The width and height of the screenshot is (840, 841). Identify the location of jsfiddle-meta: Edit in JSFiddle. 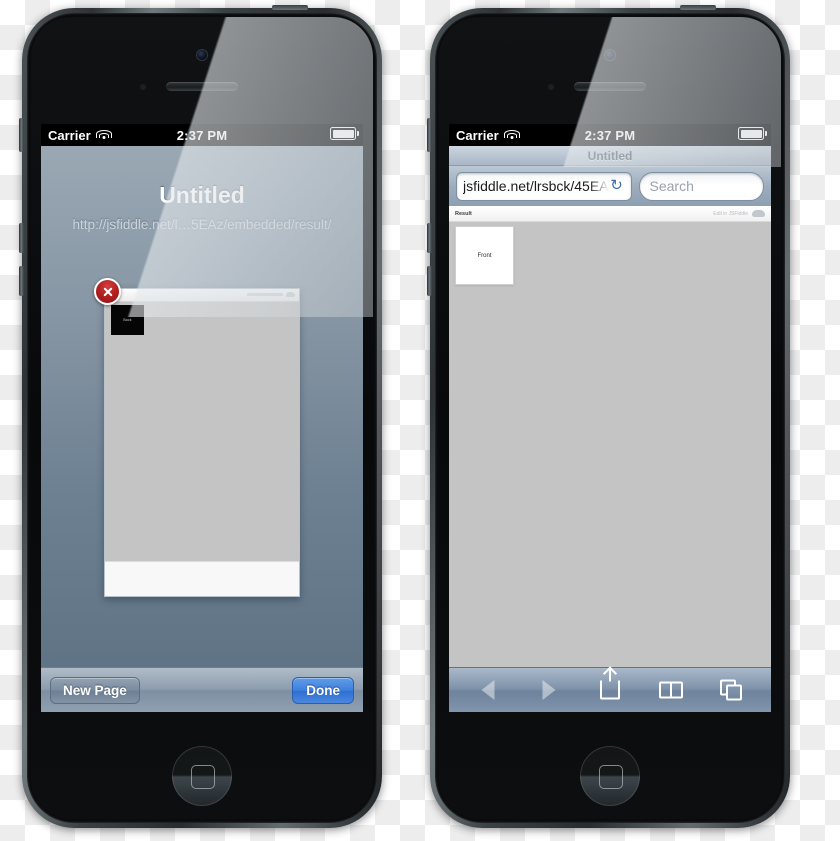
(739, 213).